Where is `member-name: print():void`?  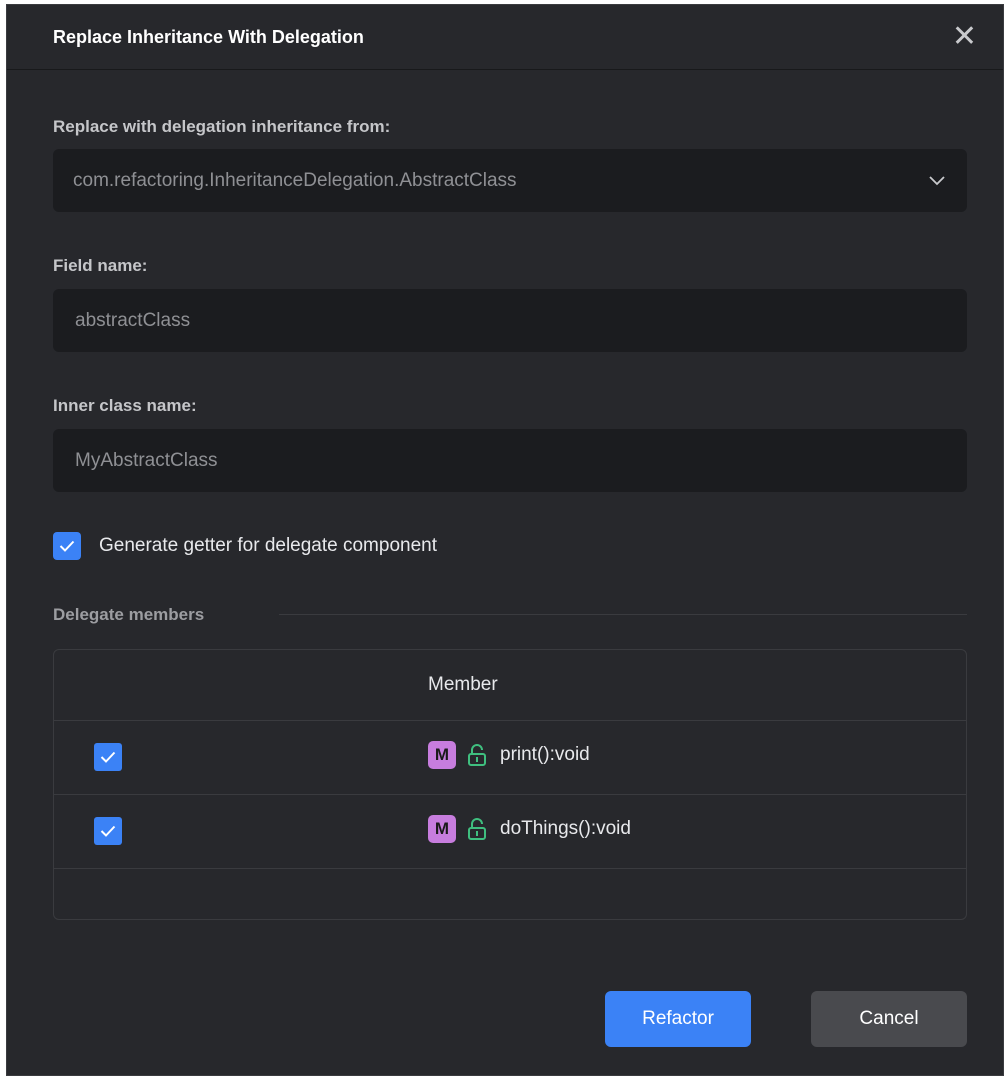
member-name: print():void is located at coordinates (545, 754).